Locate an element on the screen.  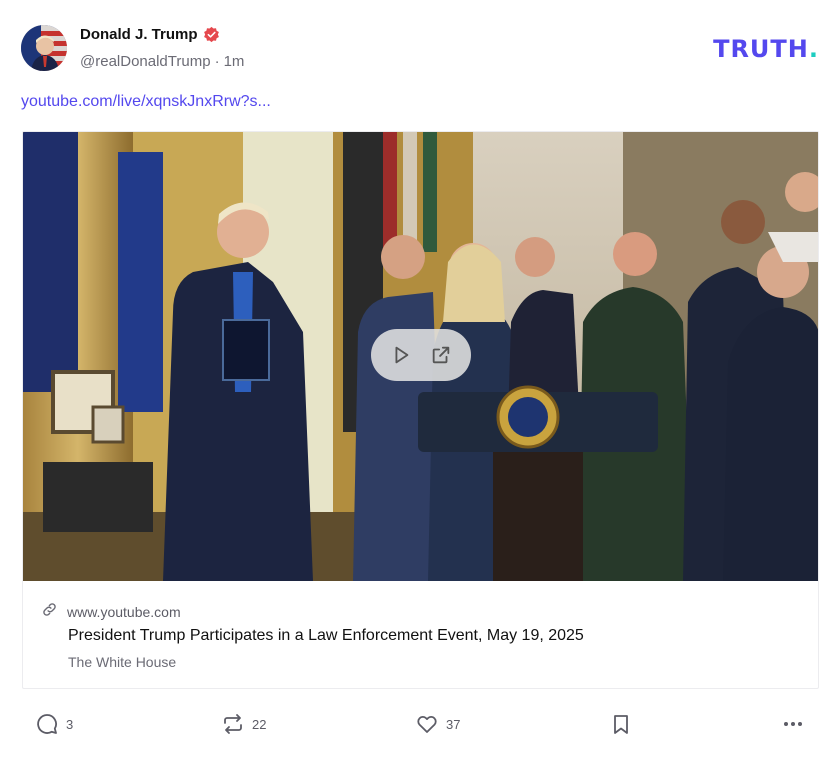
preview-domain-row: www.youtube.com is located at coordinates (111, 612).